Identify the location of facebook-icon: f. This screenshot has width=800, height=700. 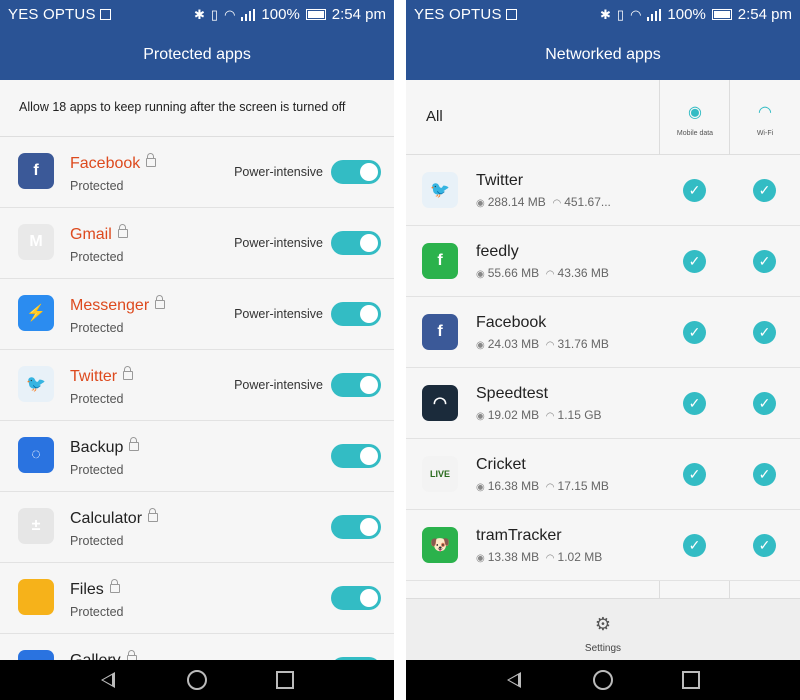
(36, 171).